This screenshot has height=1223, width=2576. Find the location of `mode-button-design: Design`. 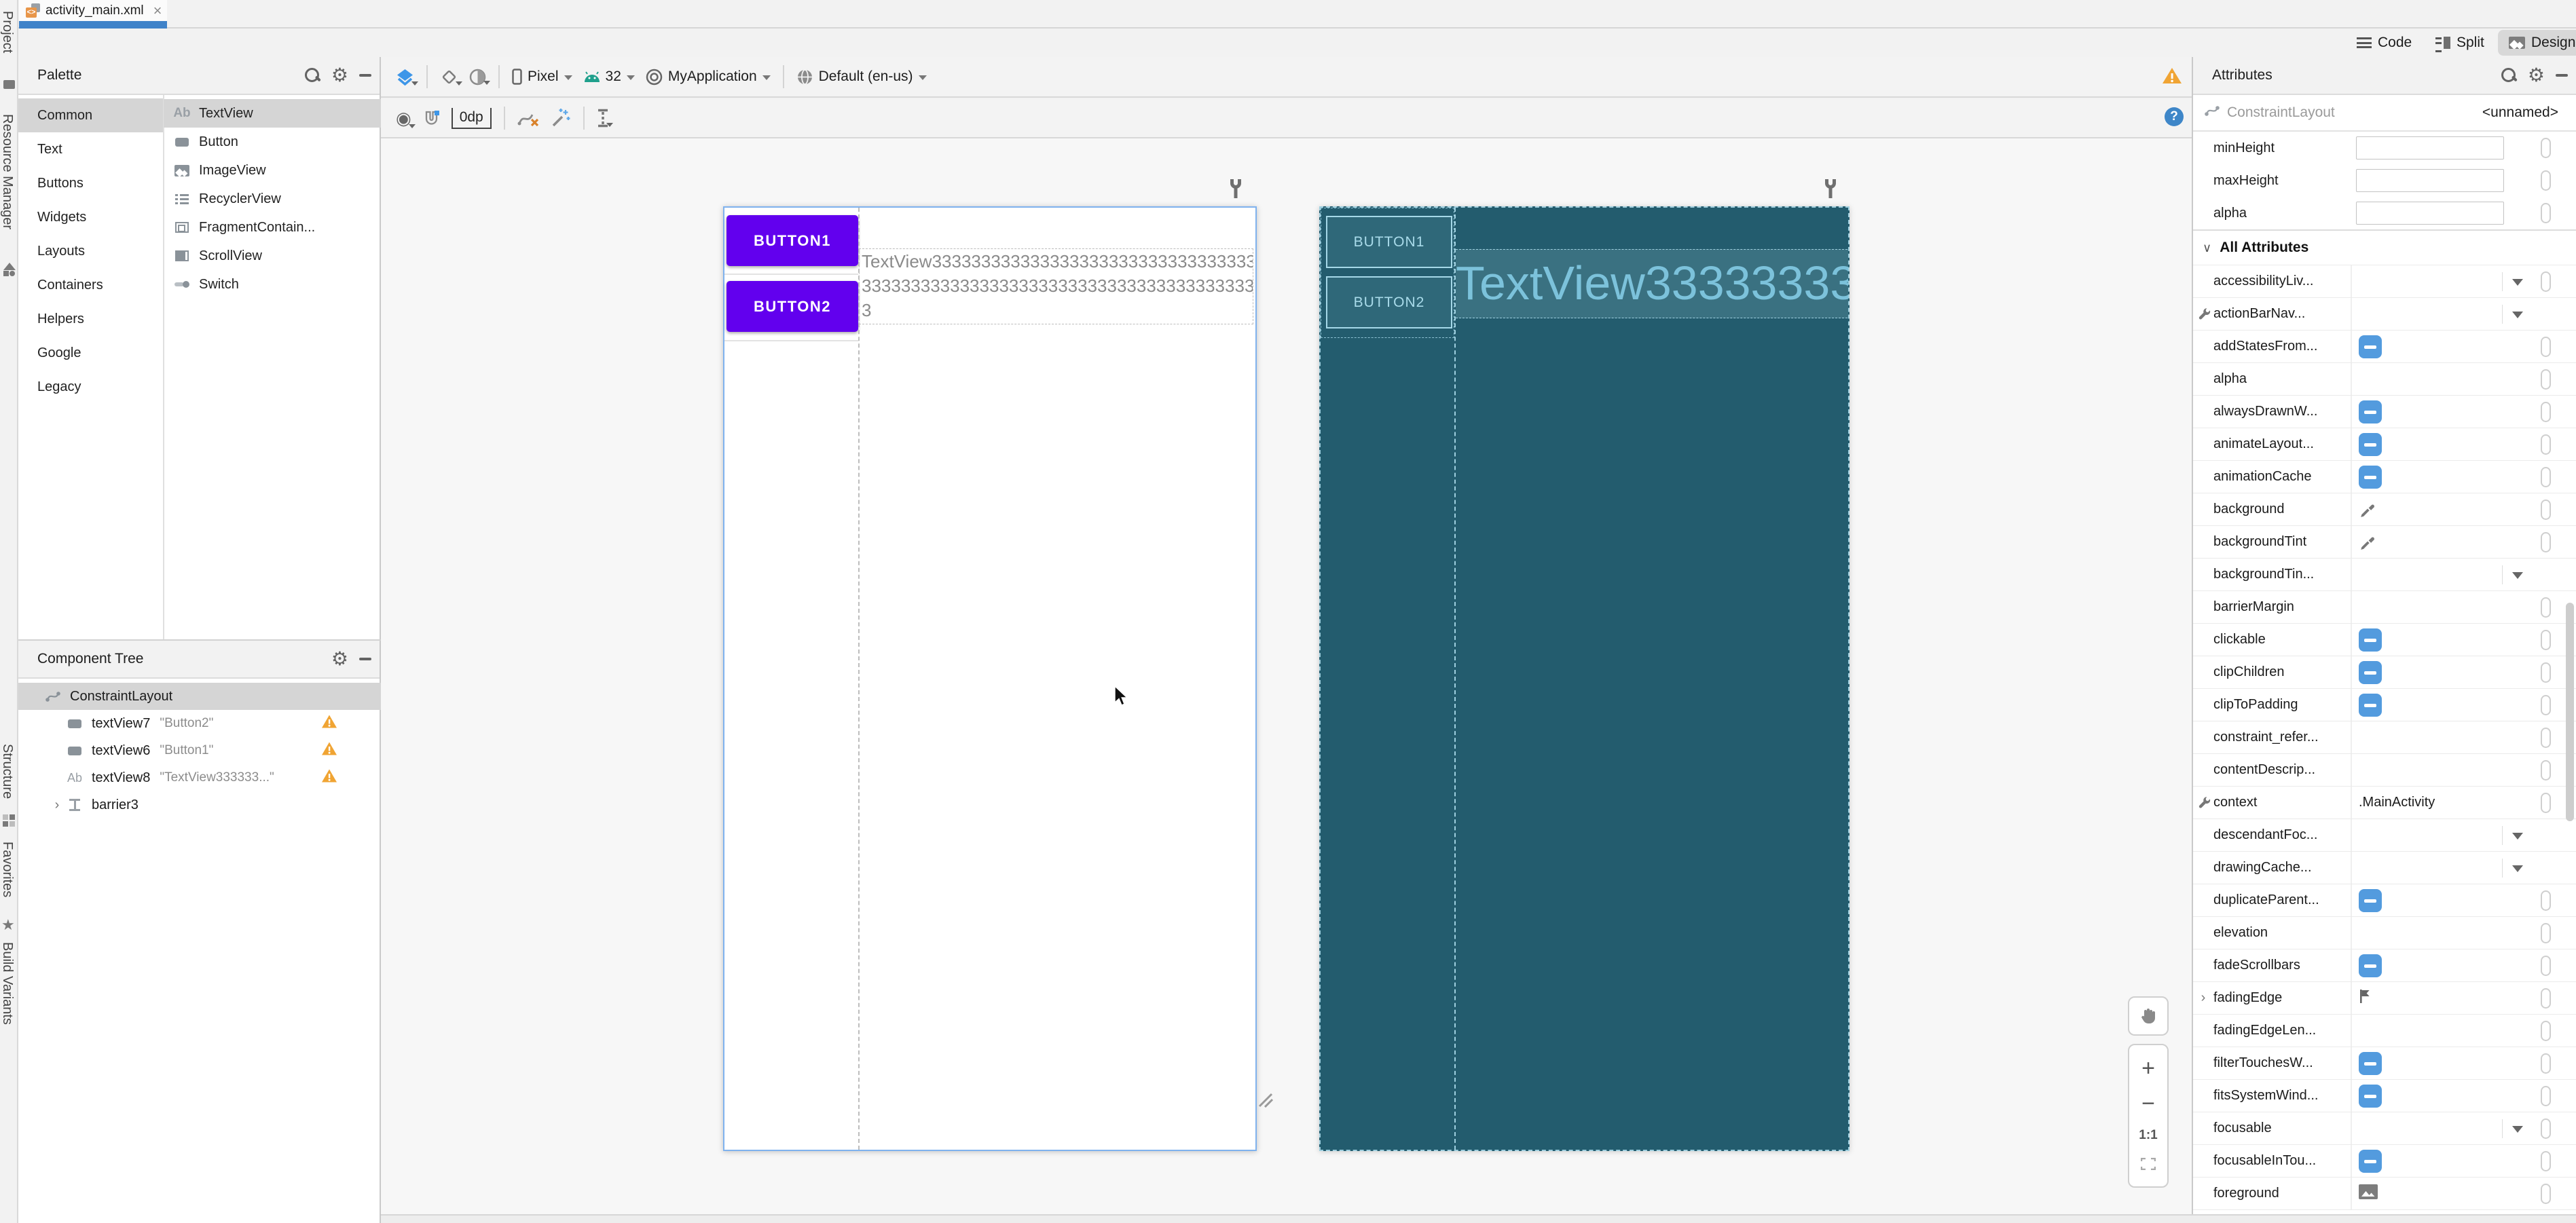

mode-button-design: Design is located at coordinates (2537, 43).